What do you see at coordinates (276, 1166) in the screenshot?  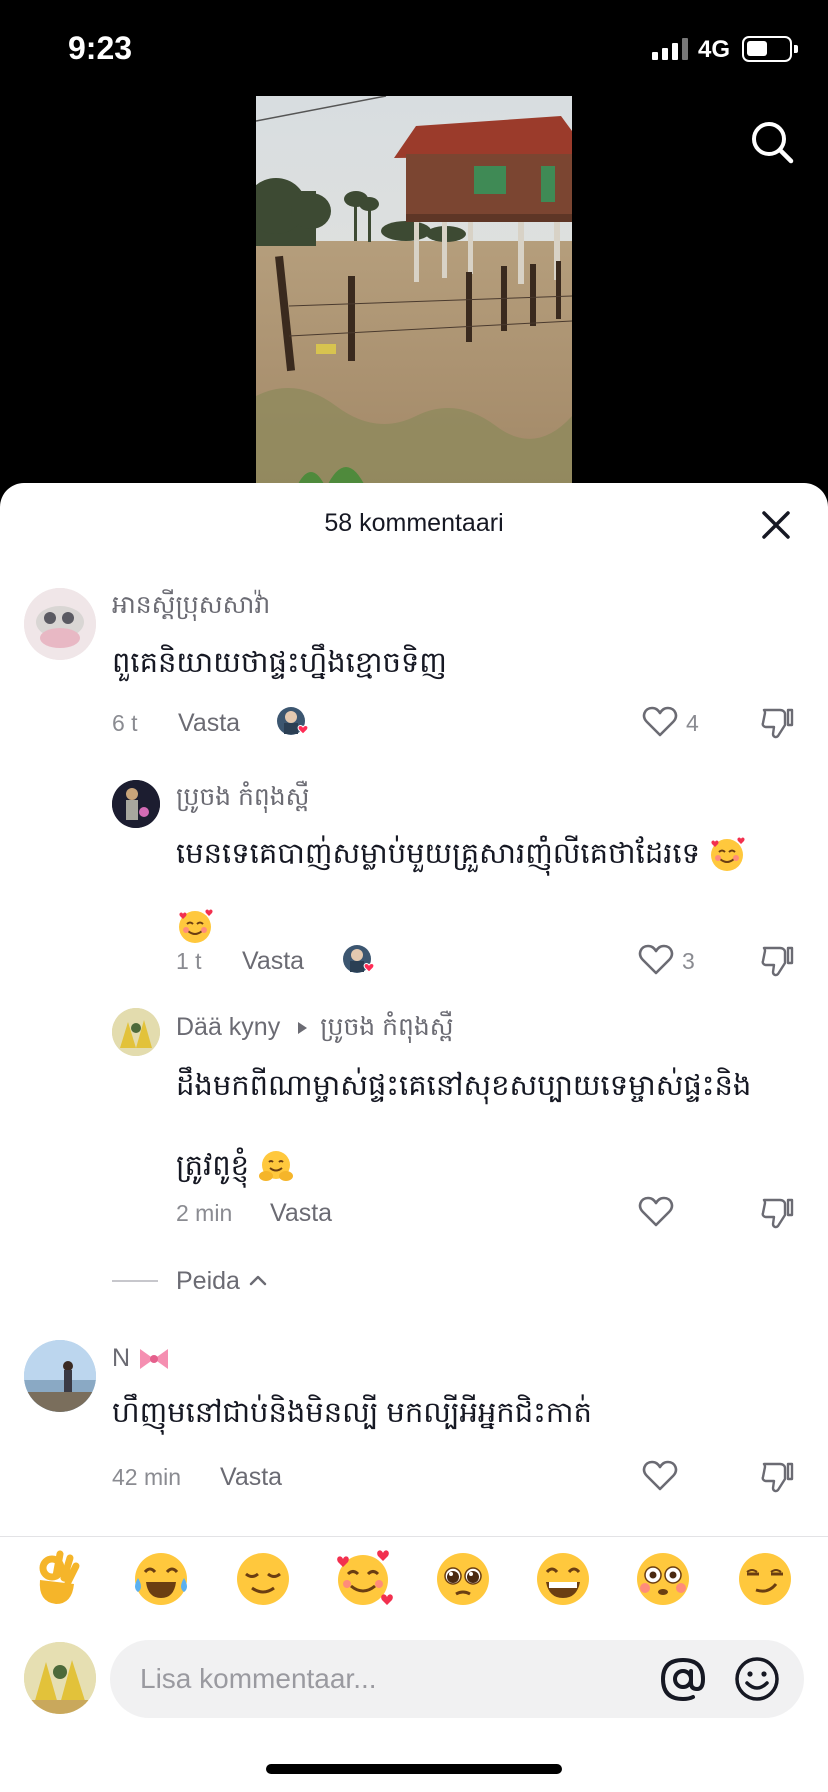 I see `hugging-emoji-icon` at bounding box center [276, 1166].